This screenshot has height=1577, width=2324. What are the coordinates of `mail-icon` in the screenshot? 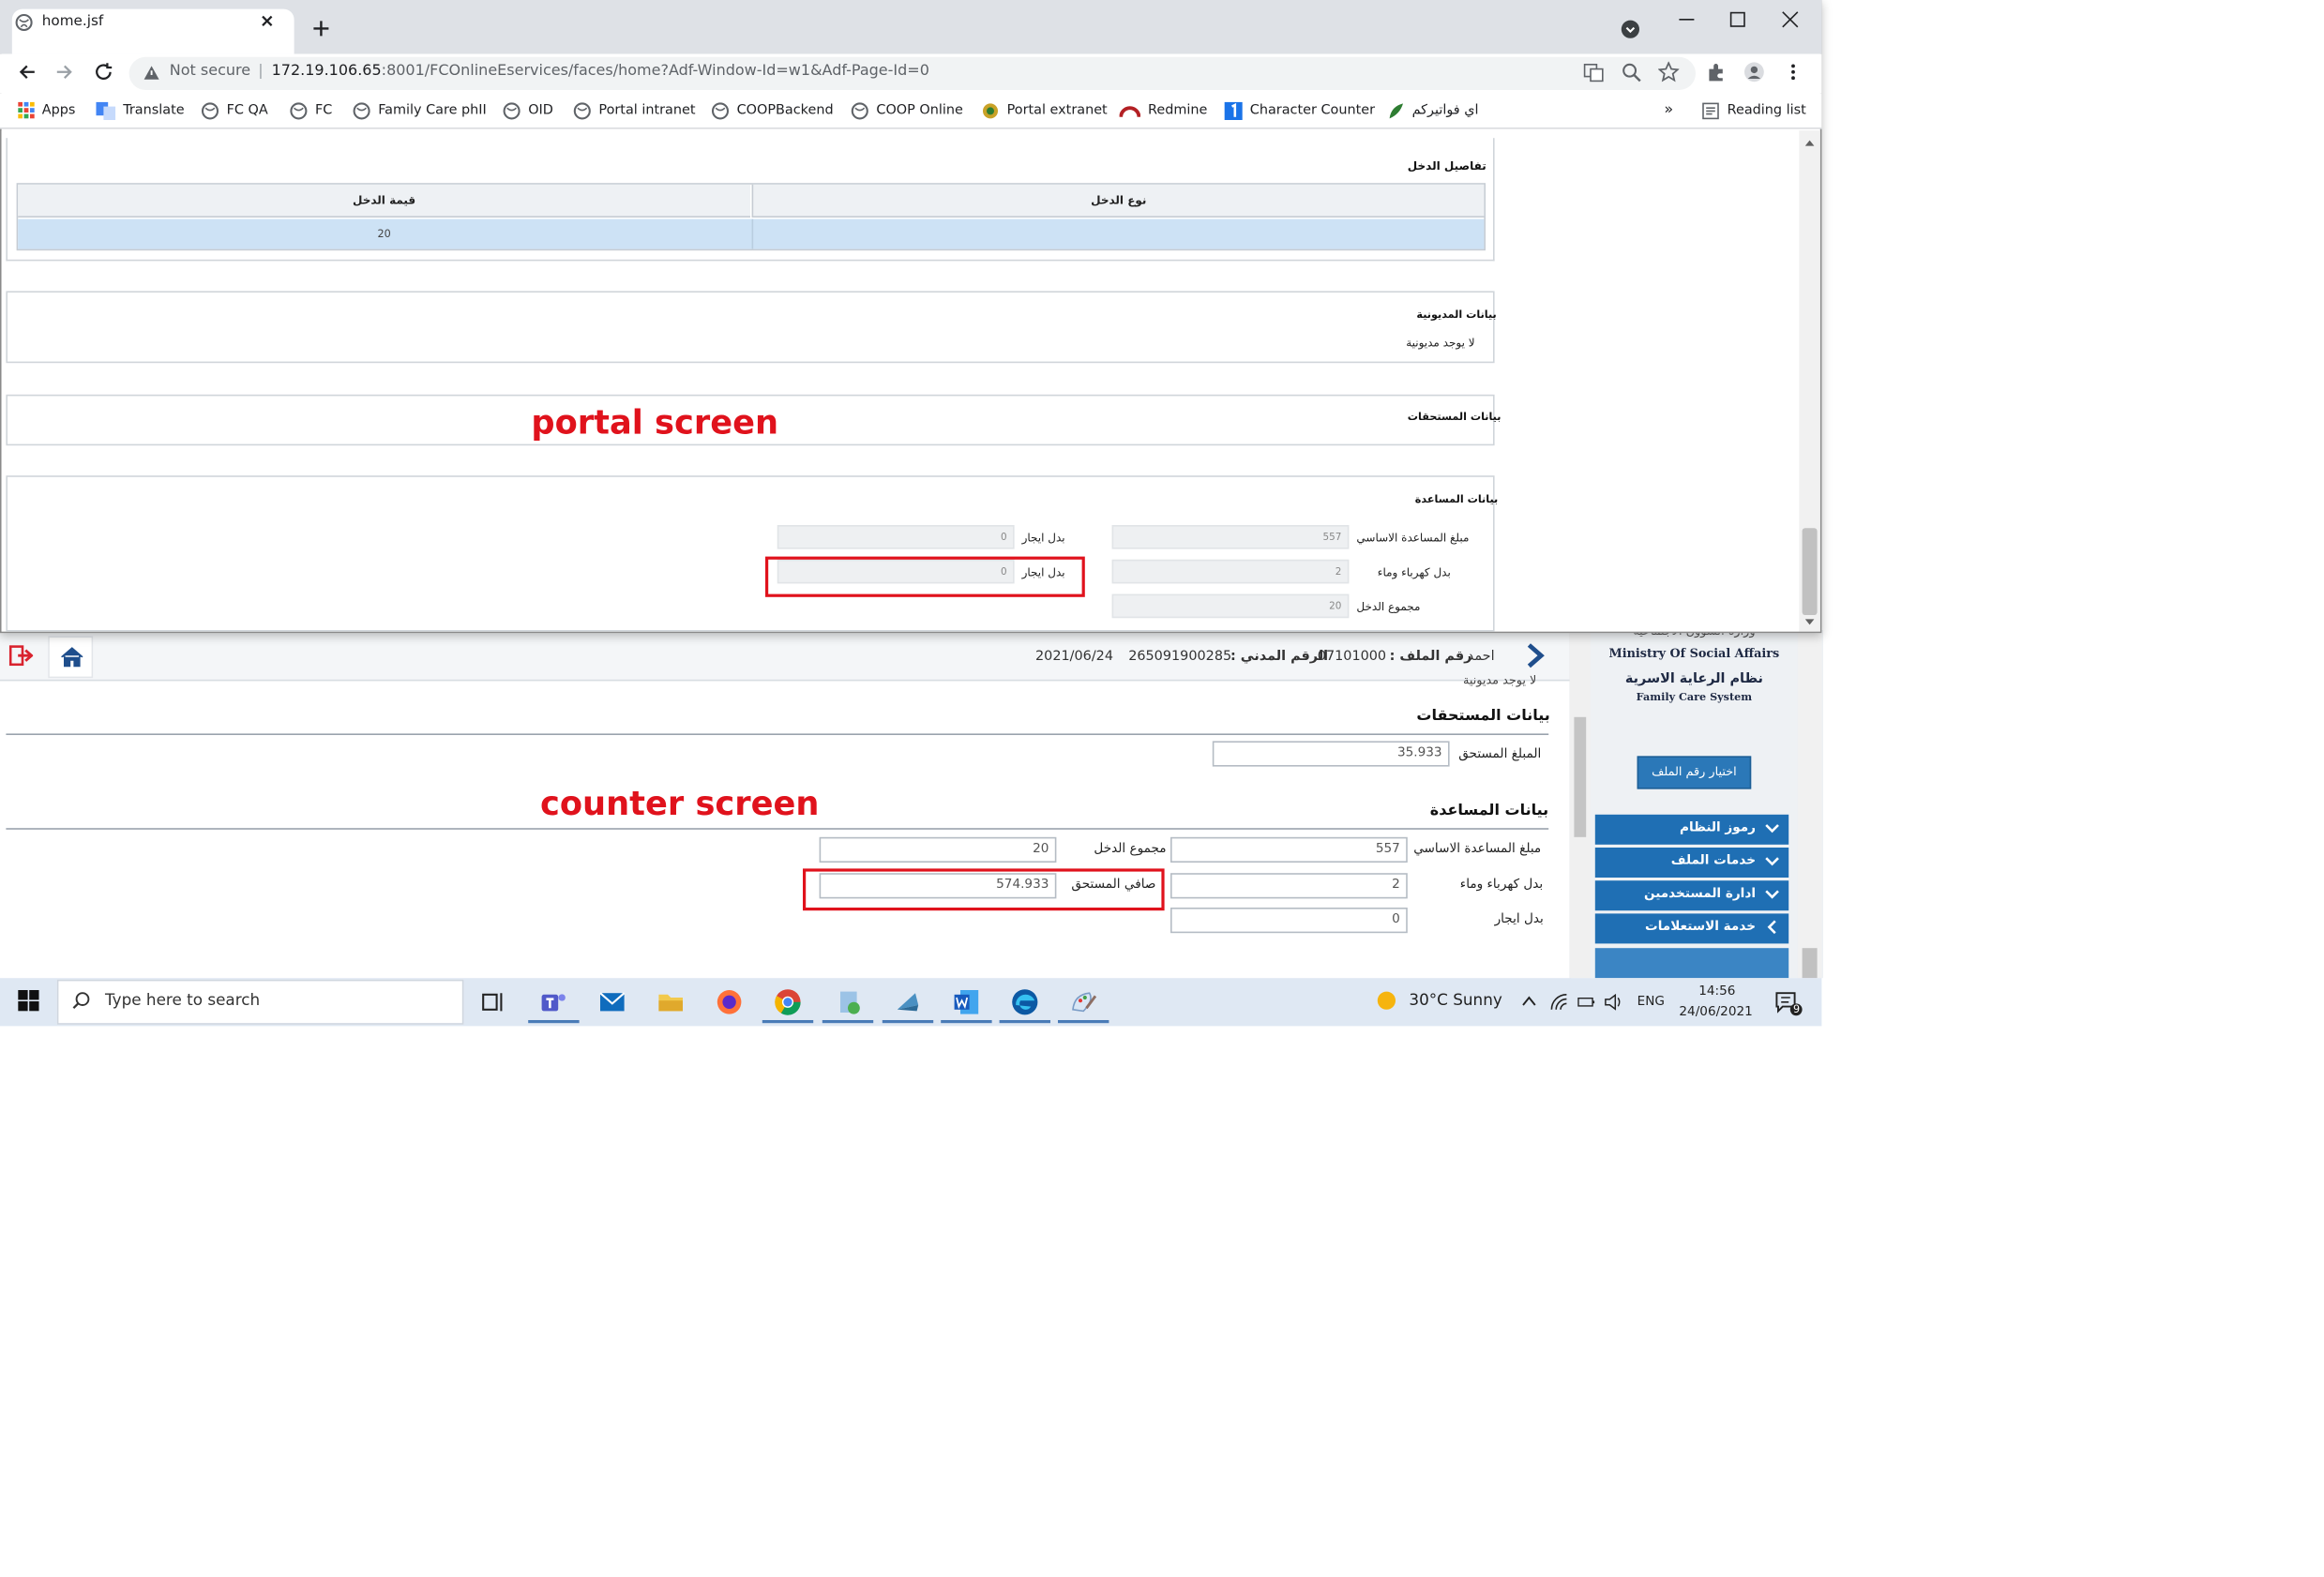 It's located at (612, 1002).